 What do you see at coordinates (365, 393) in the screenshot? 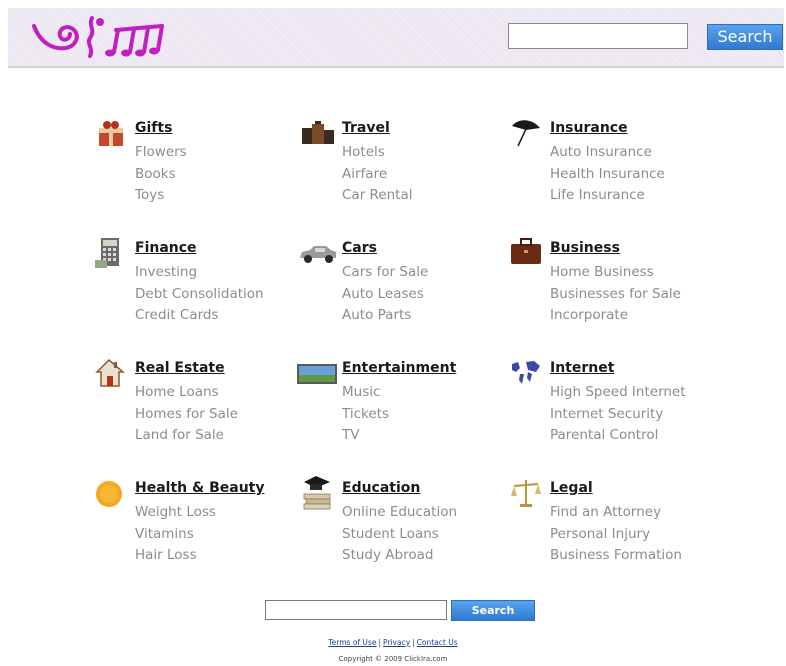
I see `category-link: Music` at bounding box center [365, 393].